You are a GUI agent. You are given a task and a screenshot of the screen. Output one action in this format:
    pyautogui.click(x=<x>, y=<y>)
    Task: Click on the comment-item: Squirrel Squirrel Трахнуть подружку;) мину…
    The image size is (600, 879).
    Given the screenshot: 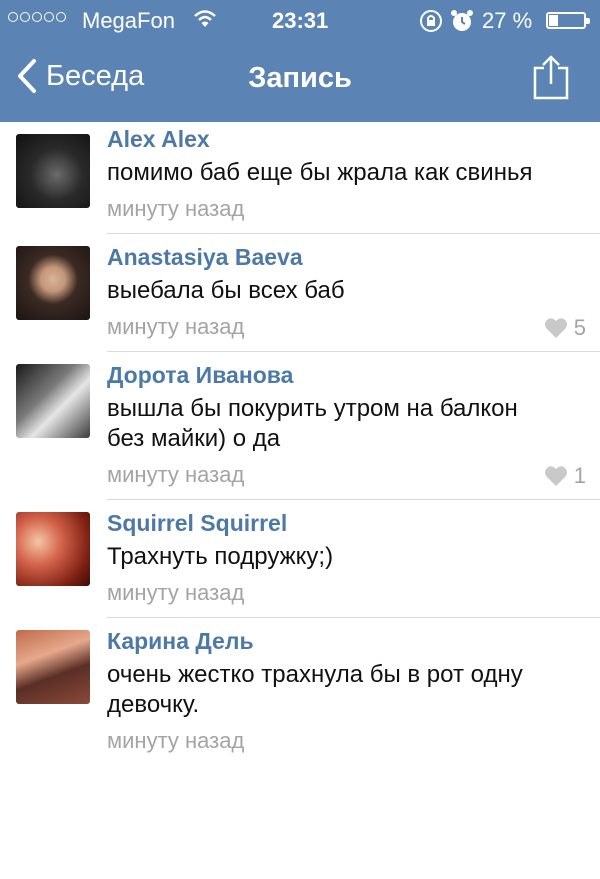 What is the action you would take?
    pyautogui.click(x=300, y=559)
    